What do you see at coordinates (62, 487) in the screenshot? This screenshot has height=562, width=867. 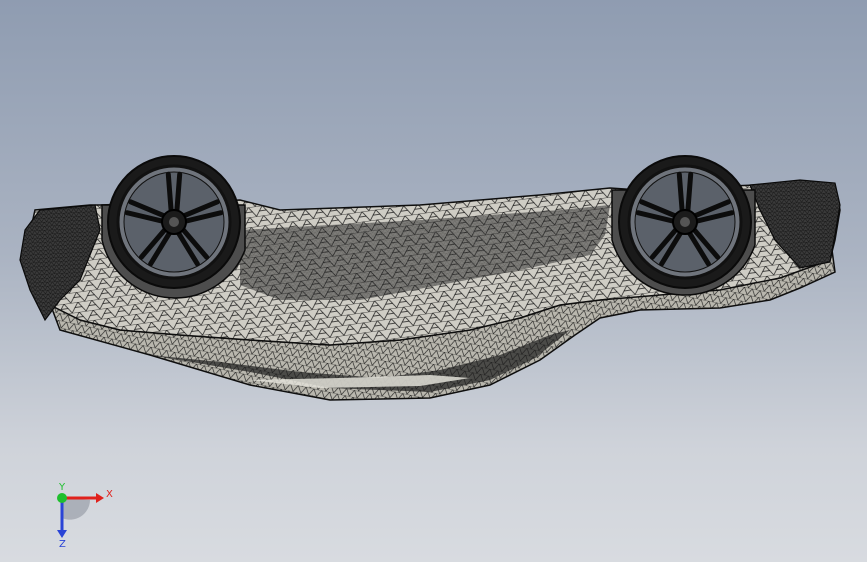 I see `y-axis-label: Y` at bounding box center [62, 487].